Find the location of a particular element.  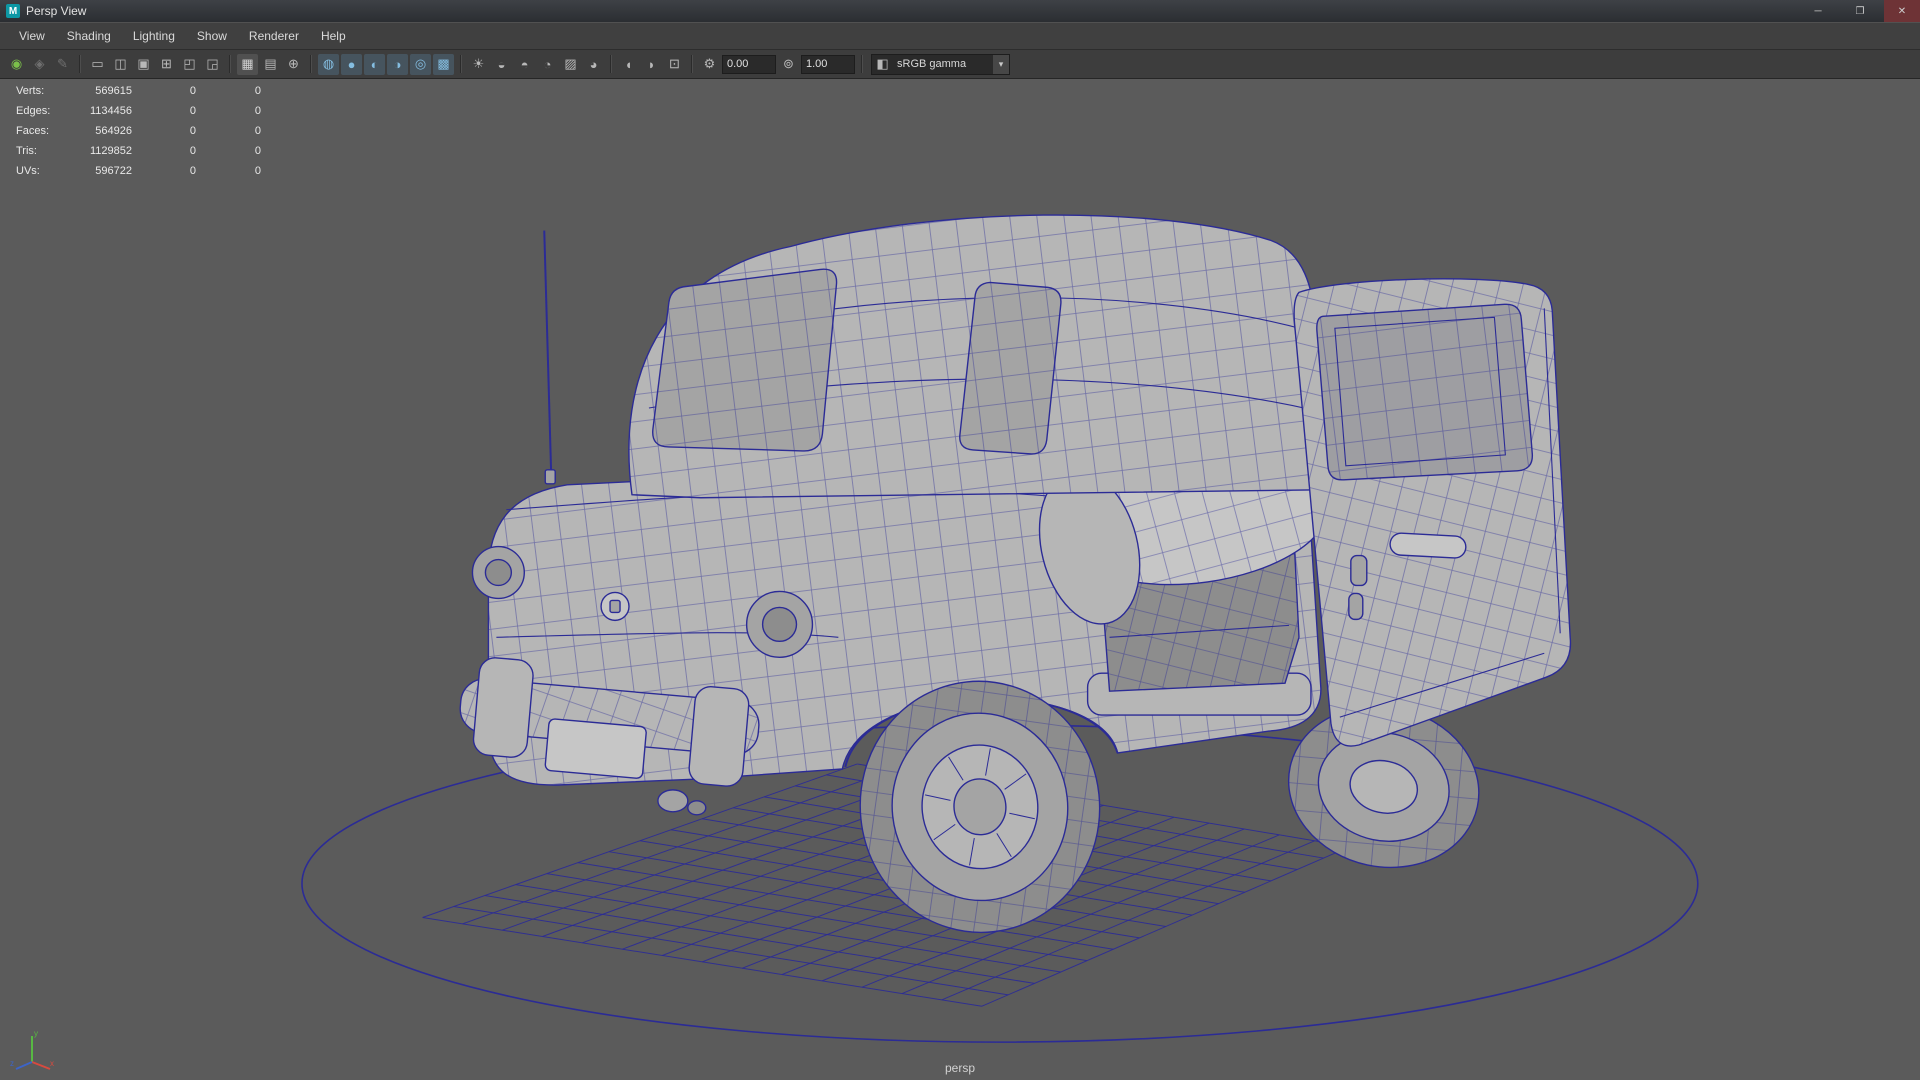

hud-label: UVs: is located at coordinates (28, 171).